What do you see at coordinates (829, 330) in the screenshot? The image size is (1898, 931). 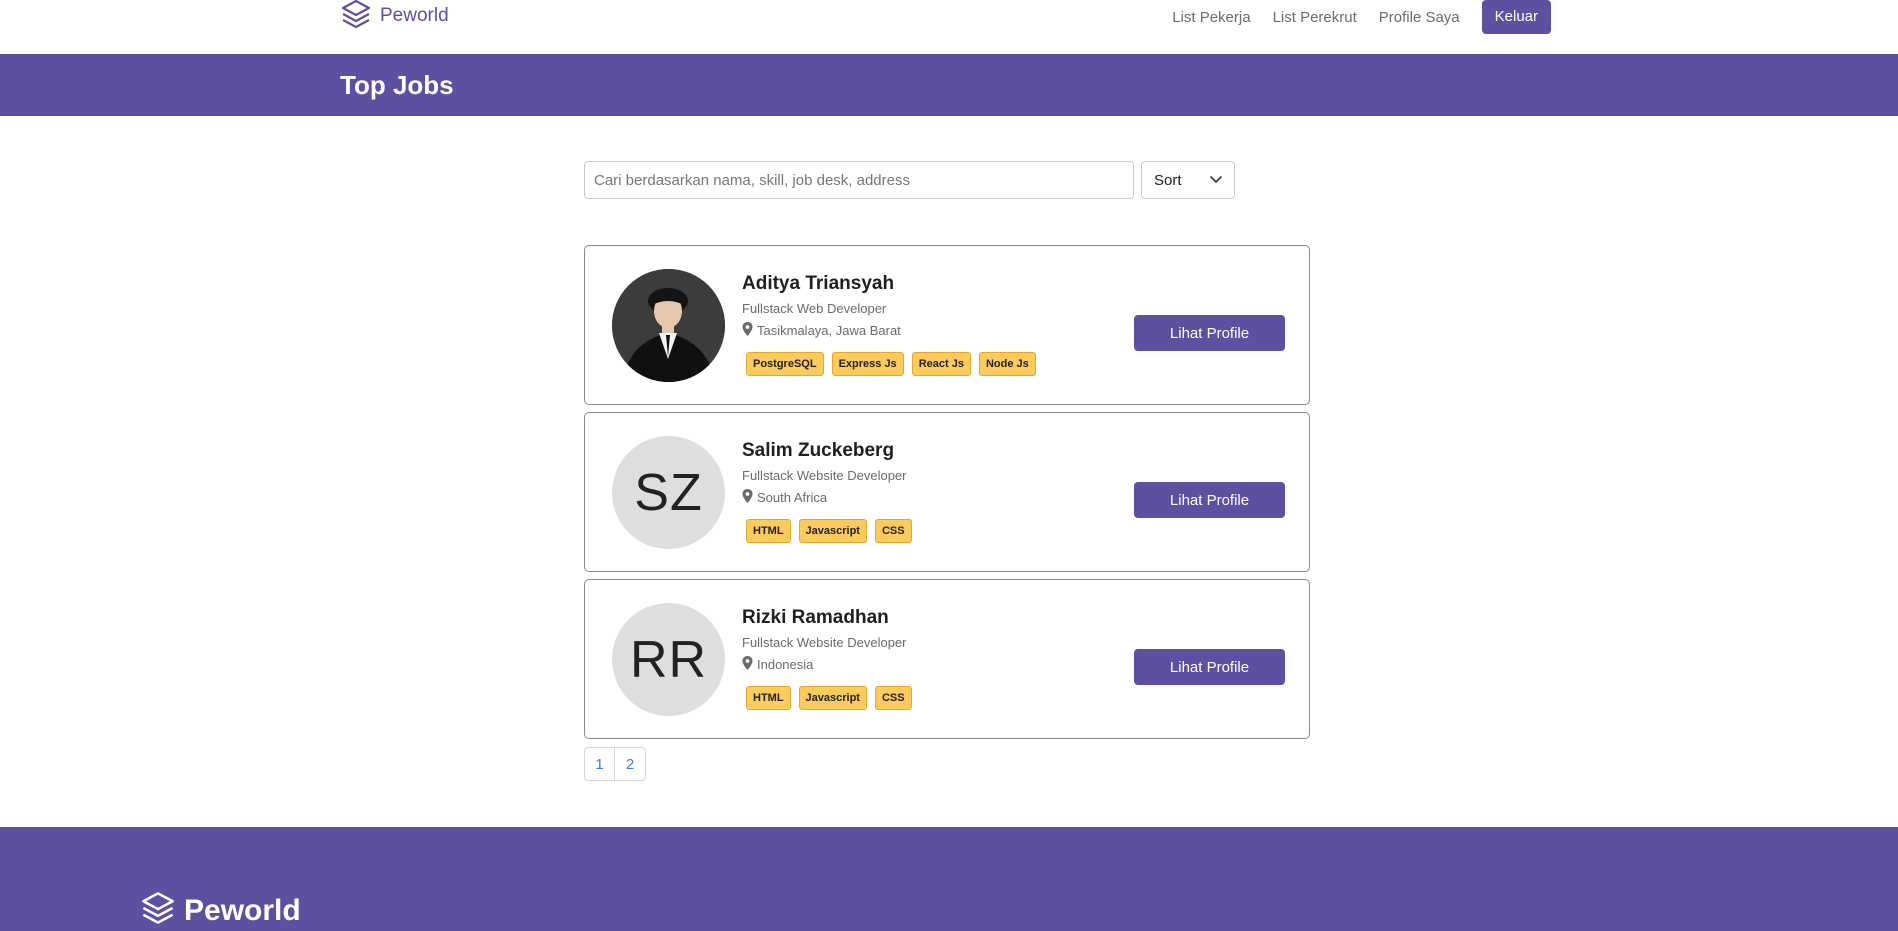 I see `worker-location-text: Tasikmalaya, Jawa Barat` at bounding box center [829, 330].